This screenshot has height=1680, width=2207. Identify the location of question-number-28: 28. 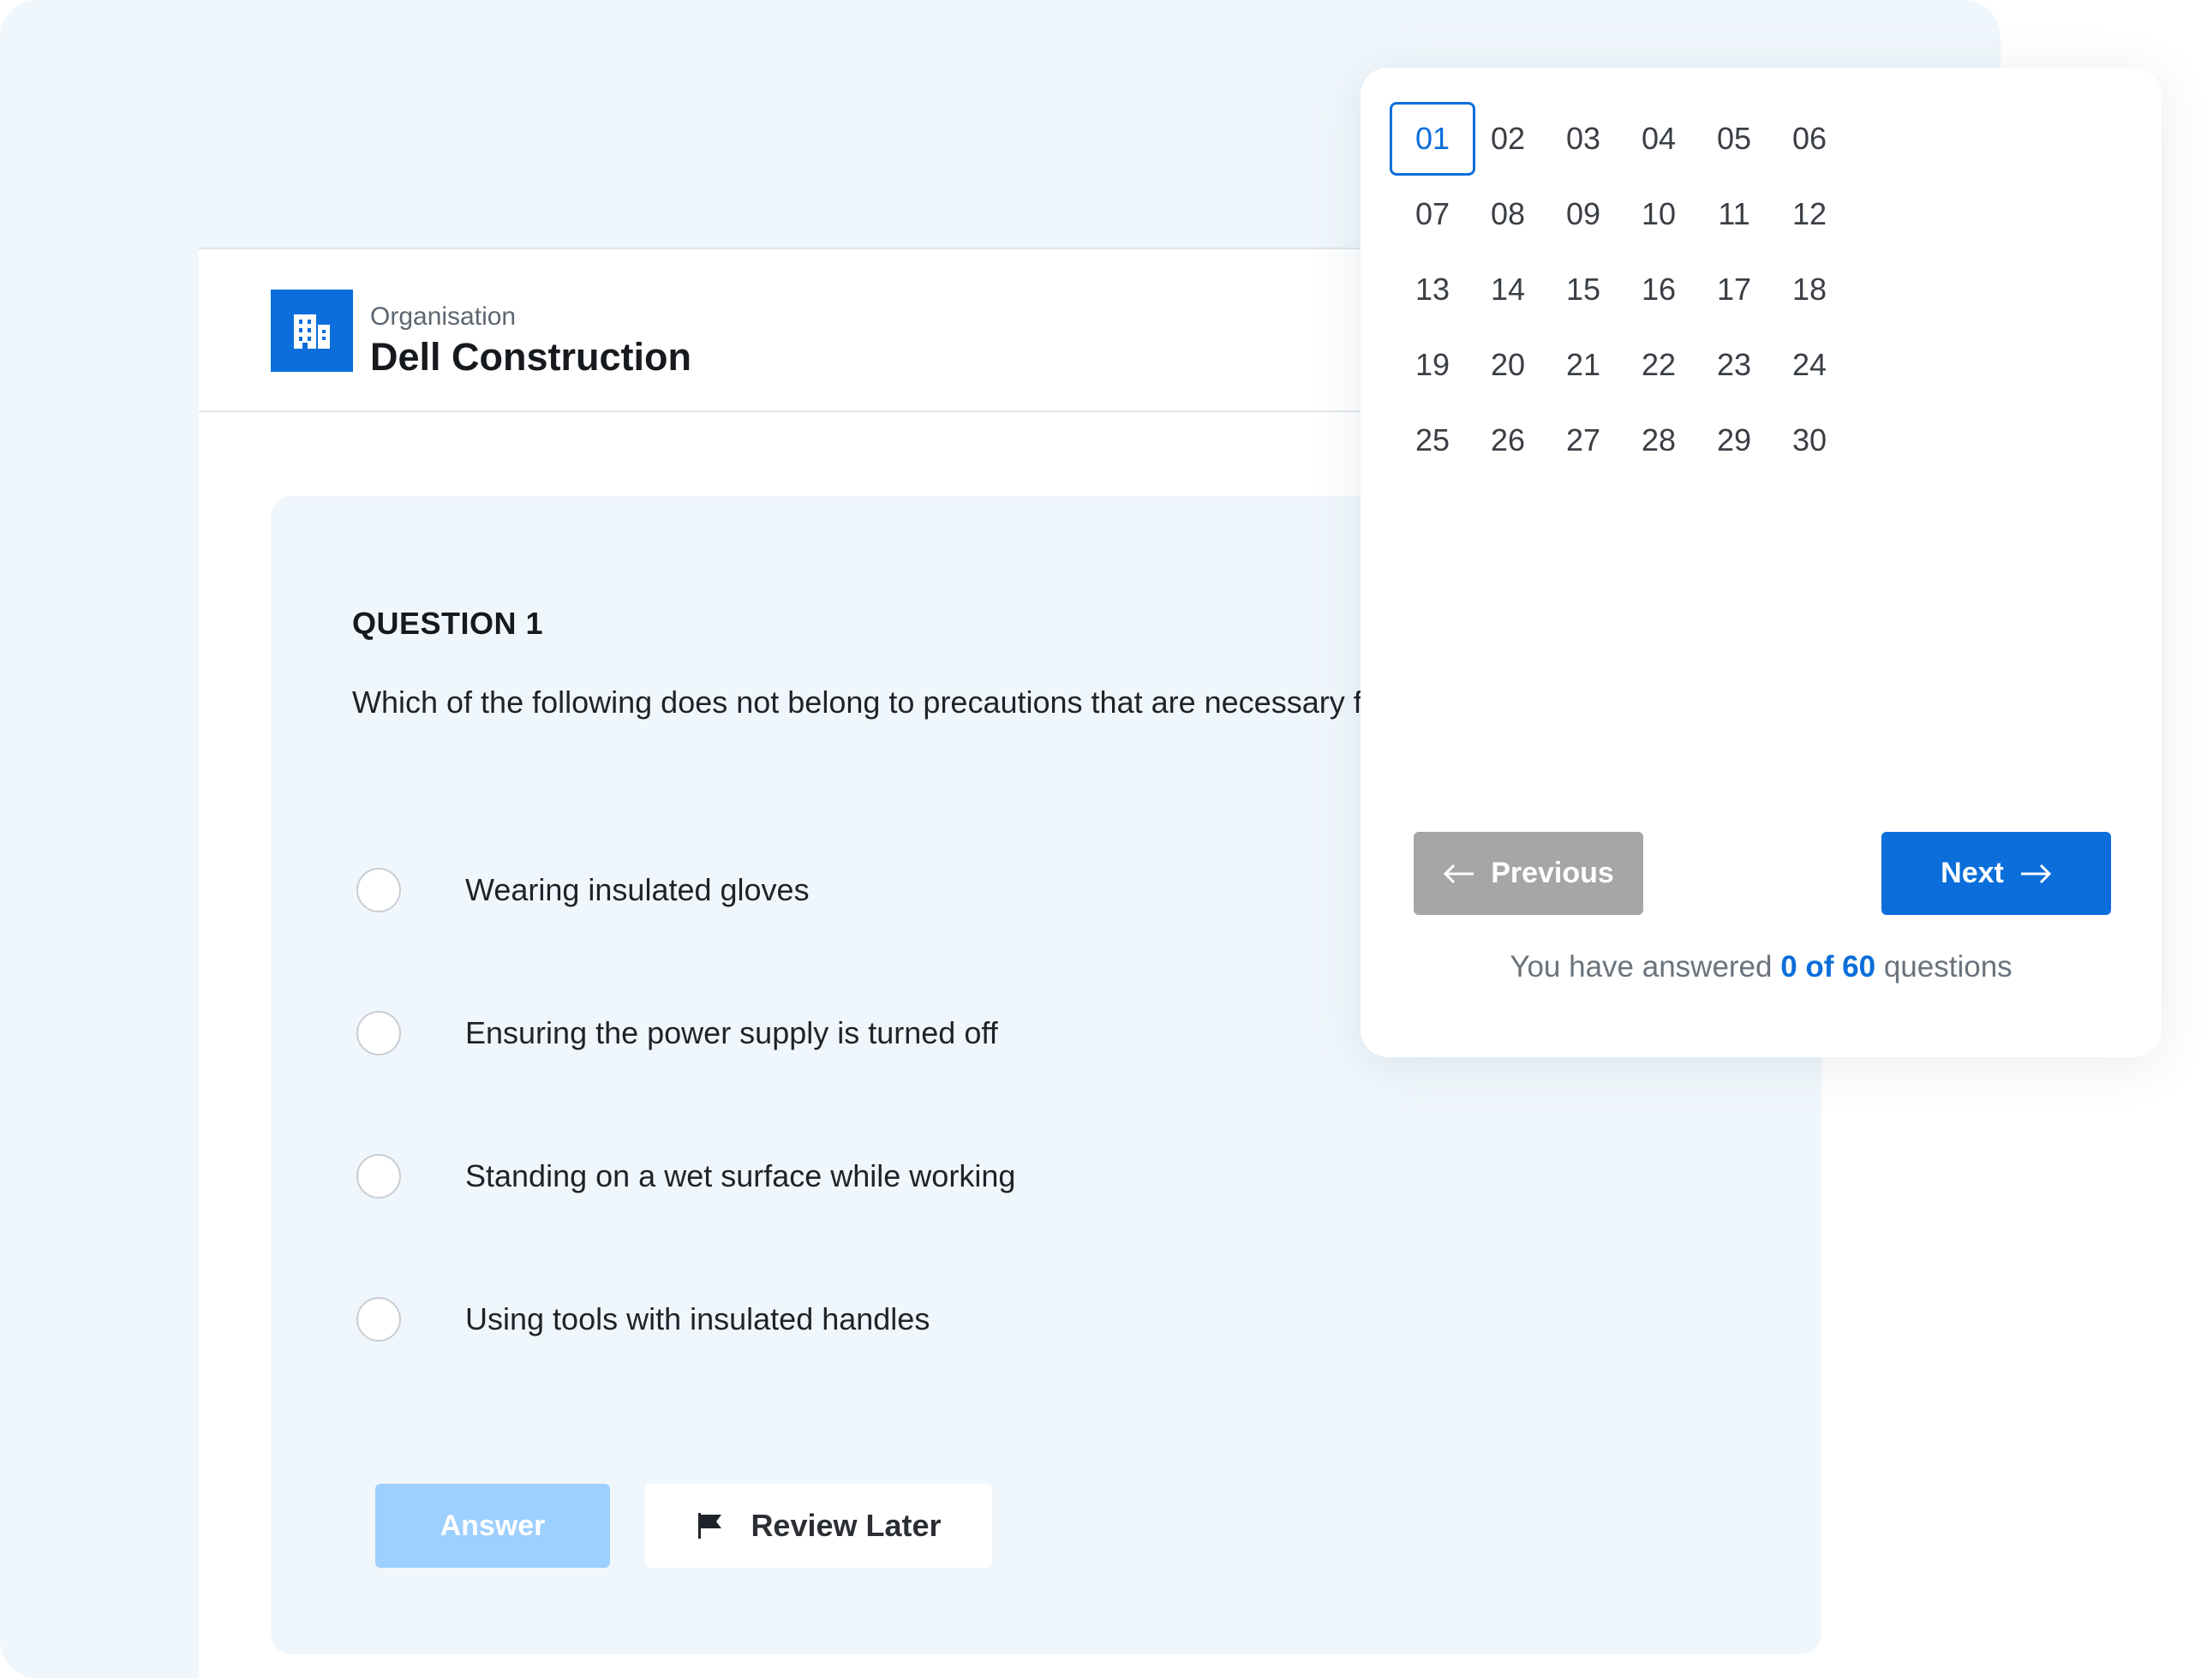
(1659, 440).